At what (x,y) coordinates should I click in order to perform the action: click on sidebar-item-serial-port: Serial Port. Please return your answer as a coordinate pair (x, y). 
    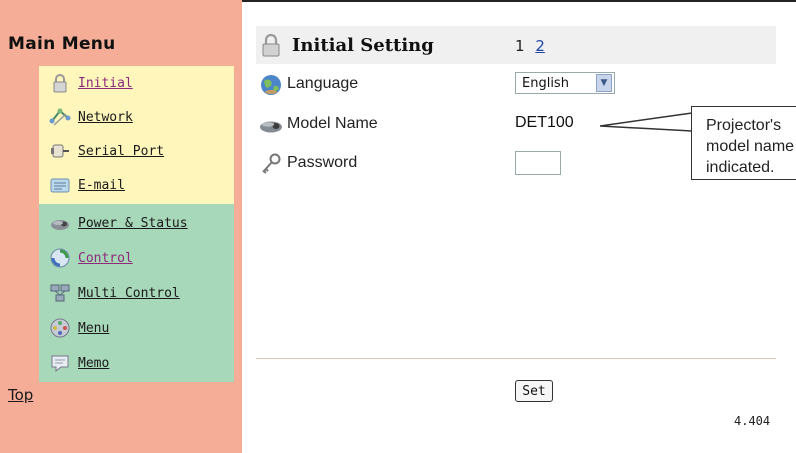
    Looking at the image, I should click on (106, 151).